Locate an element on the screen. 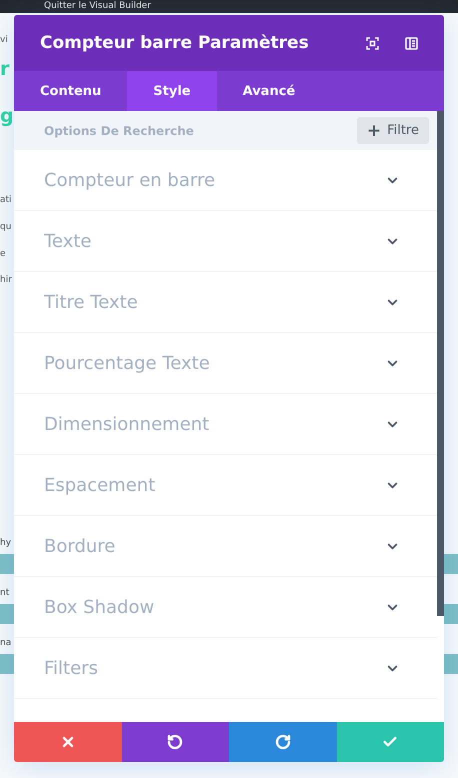  tab: Contenu is located at coordinates (71, 91).